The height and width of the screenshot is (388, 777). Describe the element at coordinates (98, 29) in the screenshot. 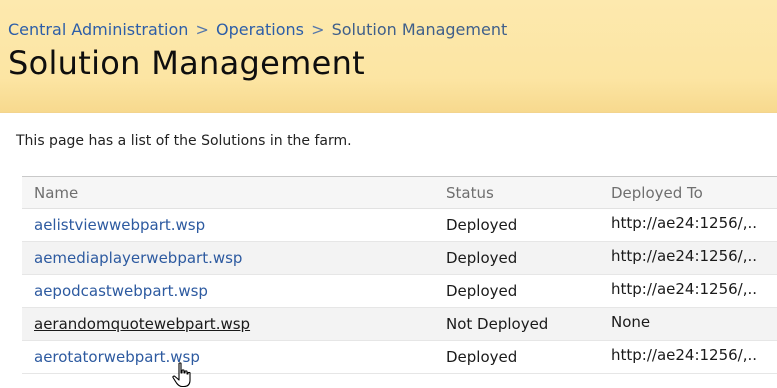

I see `breadcrumb-central-administration: Central Administration` at that location.